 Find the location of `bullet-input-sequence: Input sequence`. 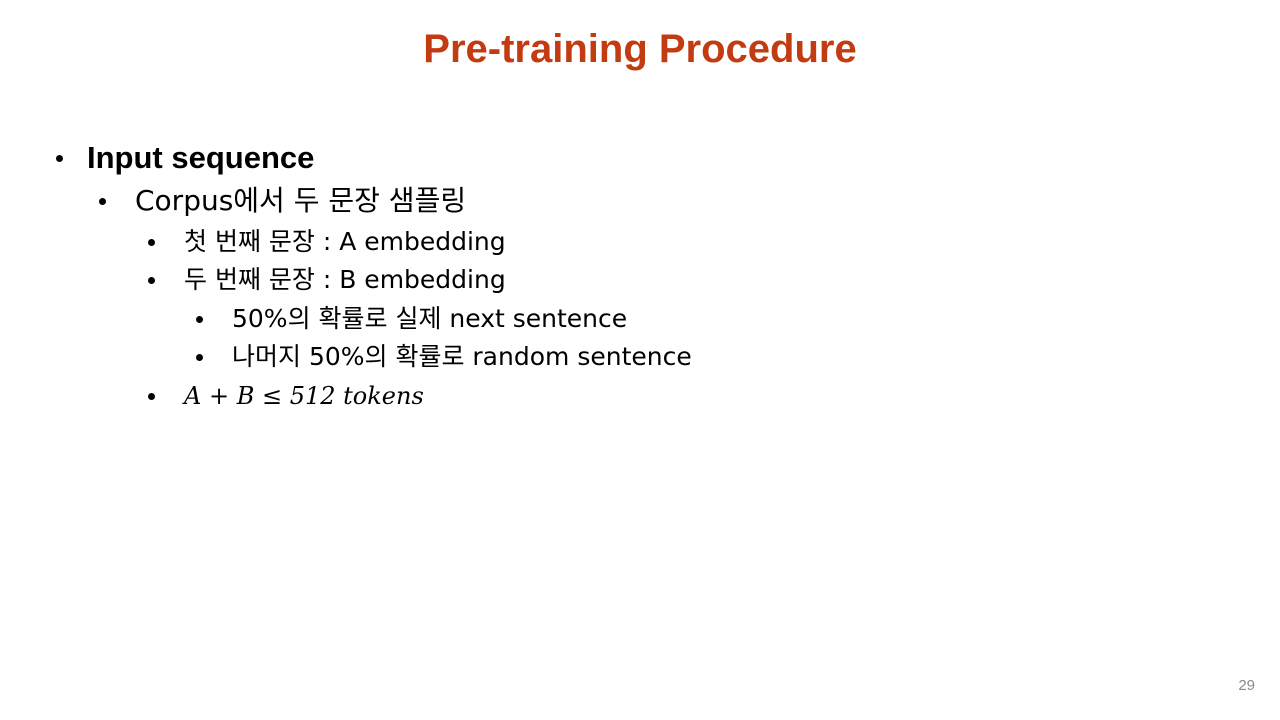

bullet-input-sequence: Input sequence is located at coordinates (185, 158).